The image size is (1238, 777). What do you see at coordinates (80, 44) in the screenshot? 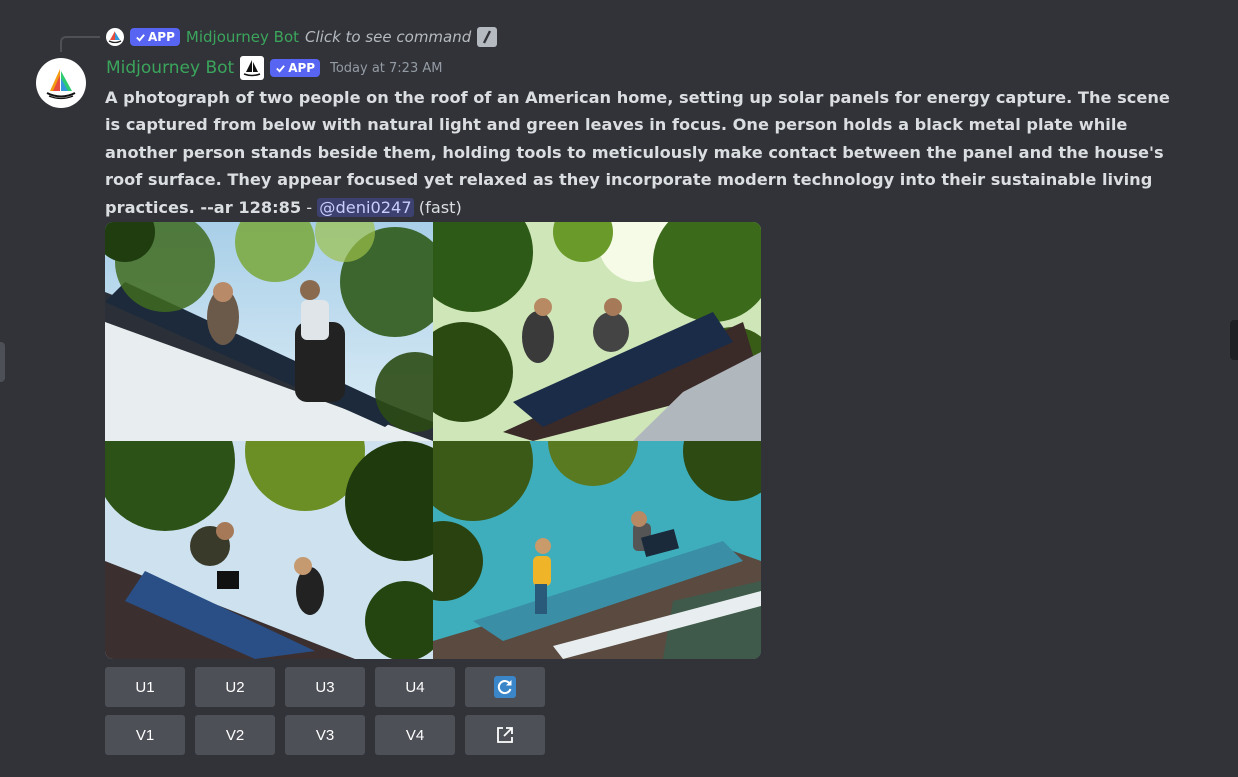
I see `reply-spine` at bounding box center [80, 44].